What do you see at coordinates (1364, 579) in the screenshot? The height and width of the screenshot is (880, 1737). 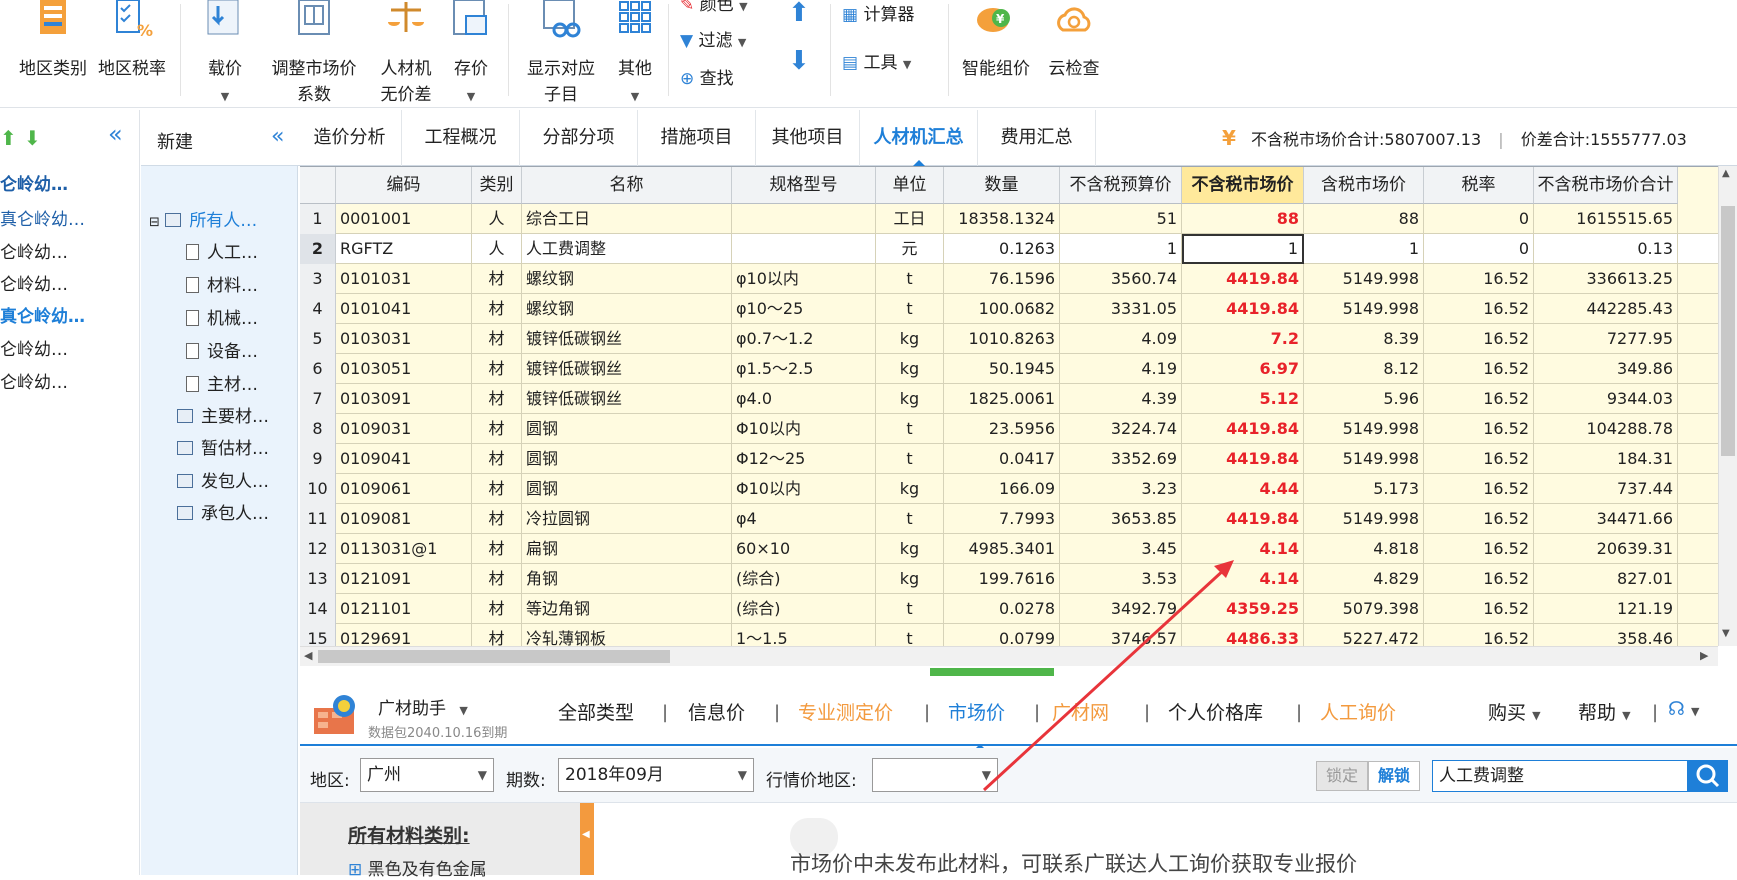 I see `table-cell: 4.829` at bounding box center [1364, 579].